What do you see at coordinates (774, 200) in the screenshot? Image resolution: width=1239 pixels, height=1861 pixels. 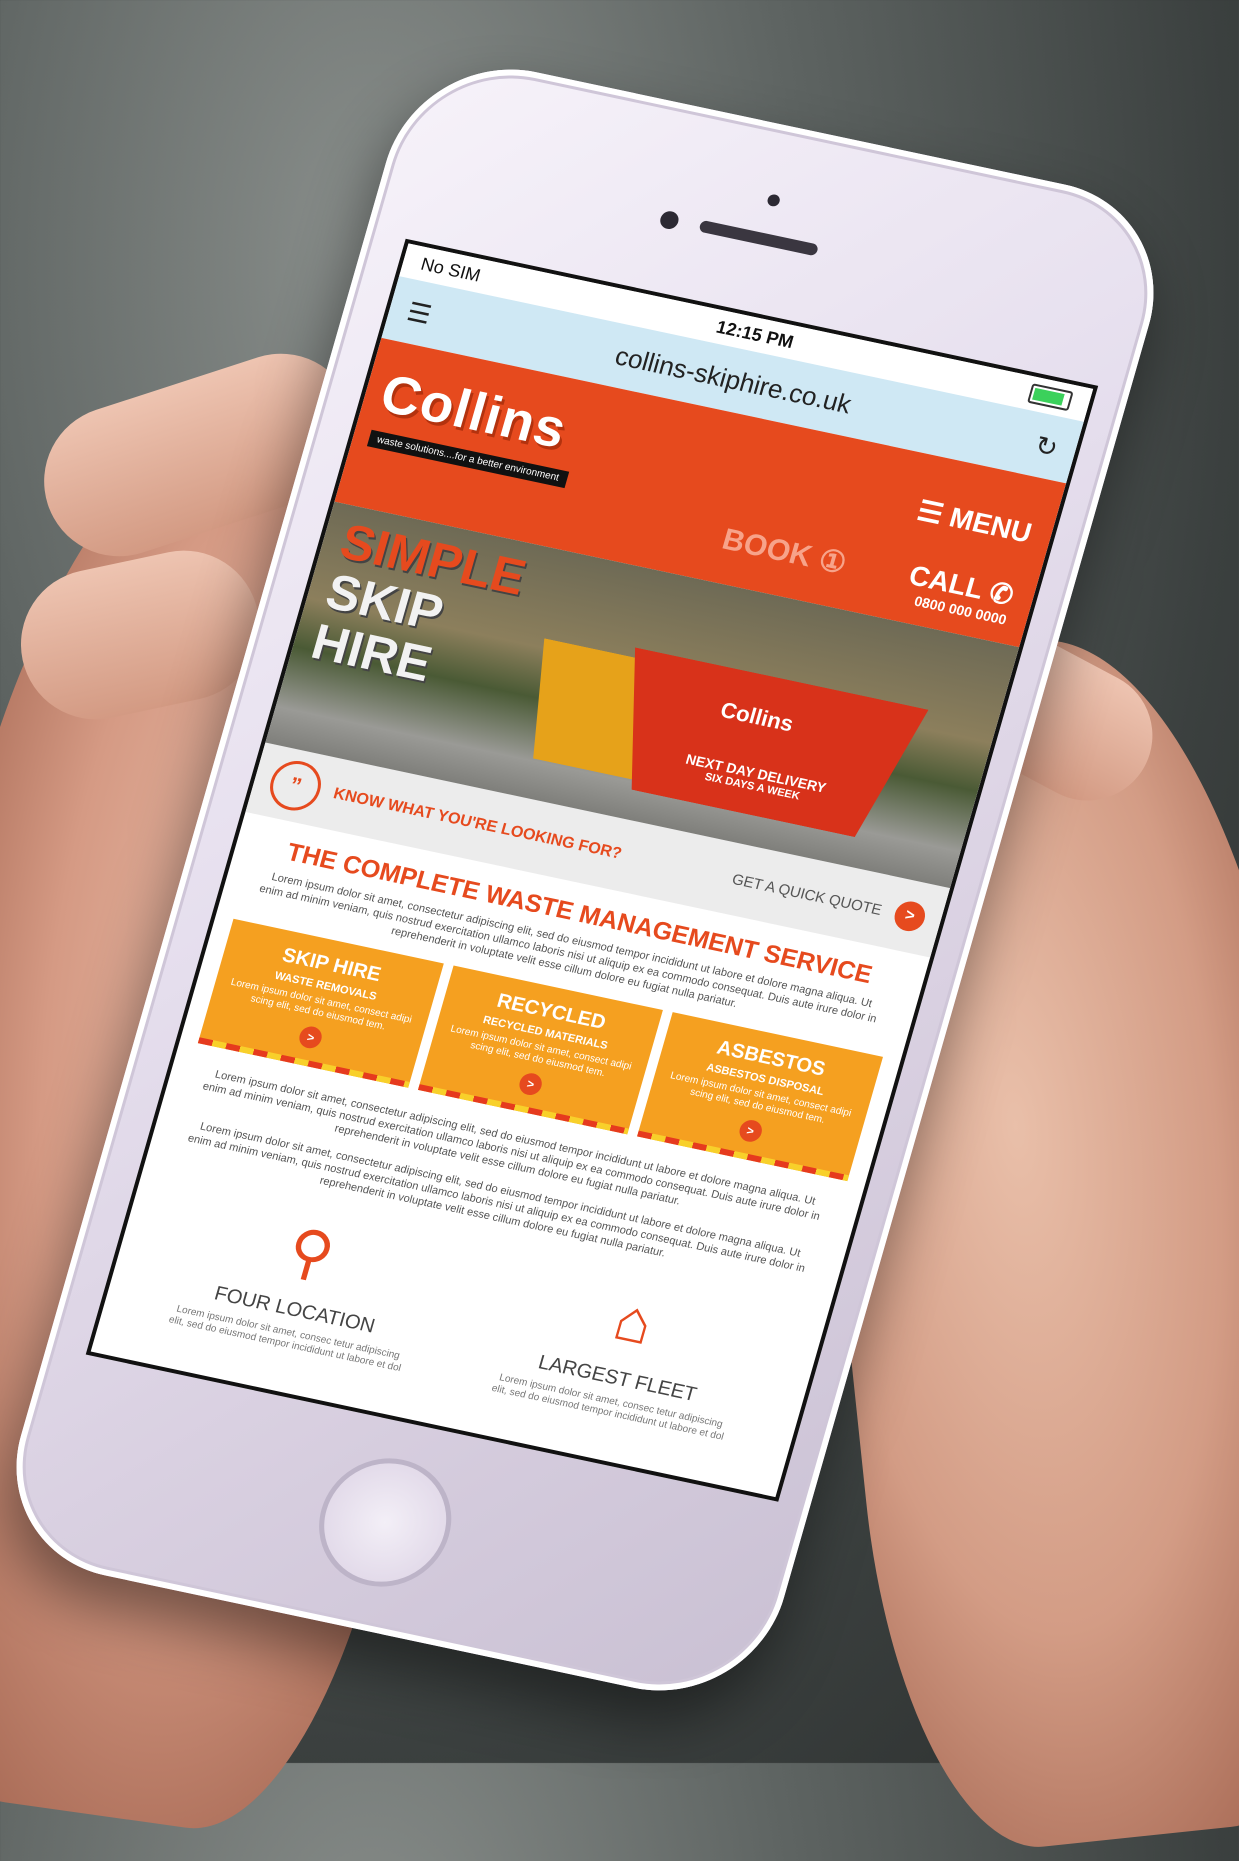 I see `proximity-sensor` at bounding box center [774, 200].